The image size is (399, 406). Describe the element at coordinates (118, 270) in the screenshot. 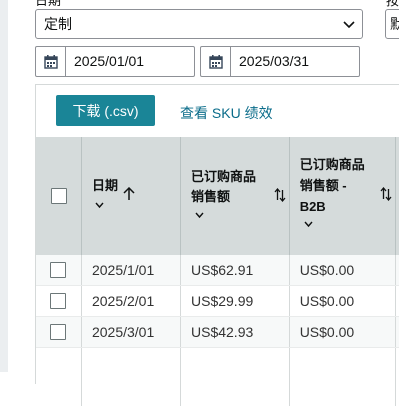

I see `date-value: 2025/1/01` at that location.